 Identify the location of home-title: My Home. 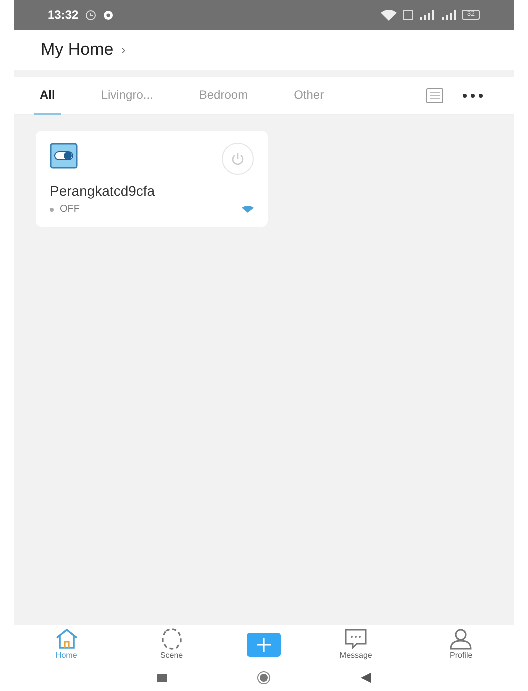
(77, 50).